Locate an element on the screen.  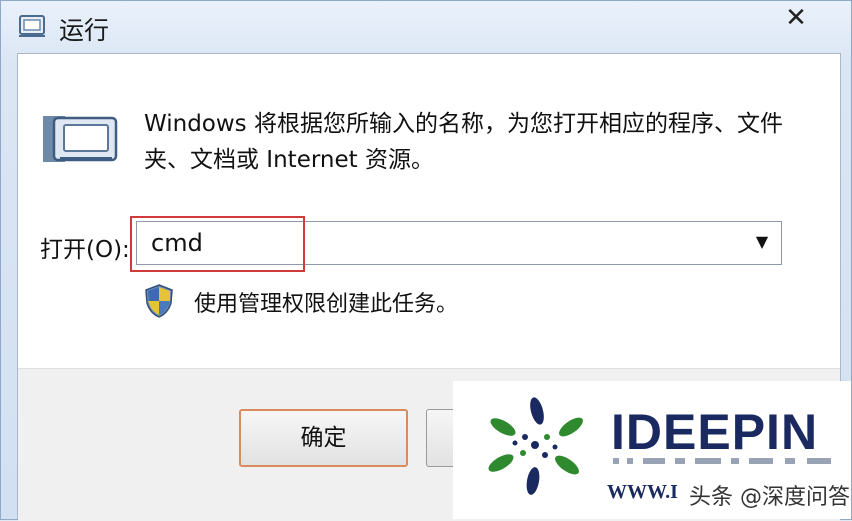
uac-shield-icon is located at coordinates (159, 301).